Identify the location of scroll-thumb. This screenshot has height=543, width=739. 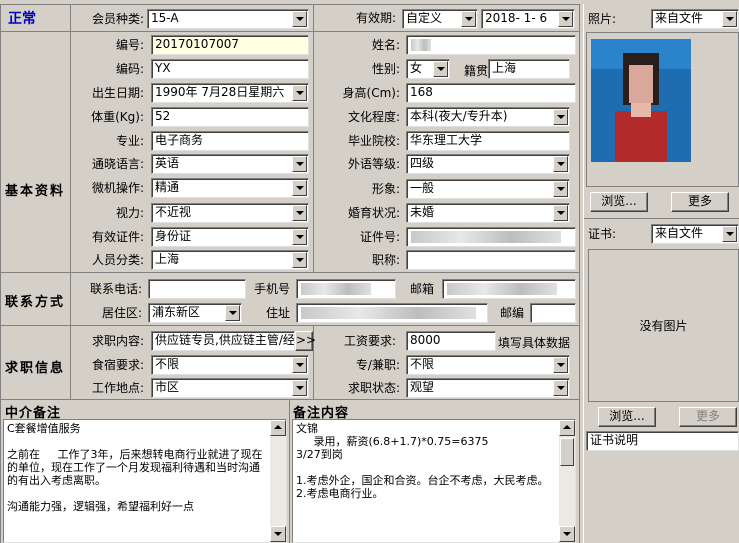
(567, 452).